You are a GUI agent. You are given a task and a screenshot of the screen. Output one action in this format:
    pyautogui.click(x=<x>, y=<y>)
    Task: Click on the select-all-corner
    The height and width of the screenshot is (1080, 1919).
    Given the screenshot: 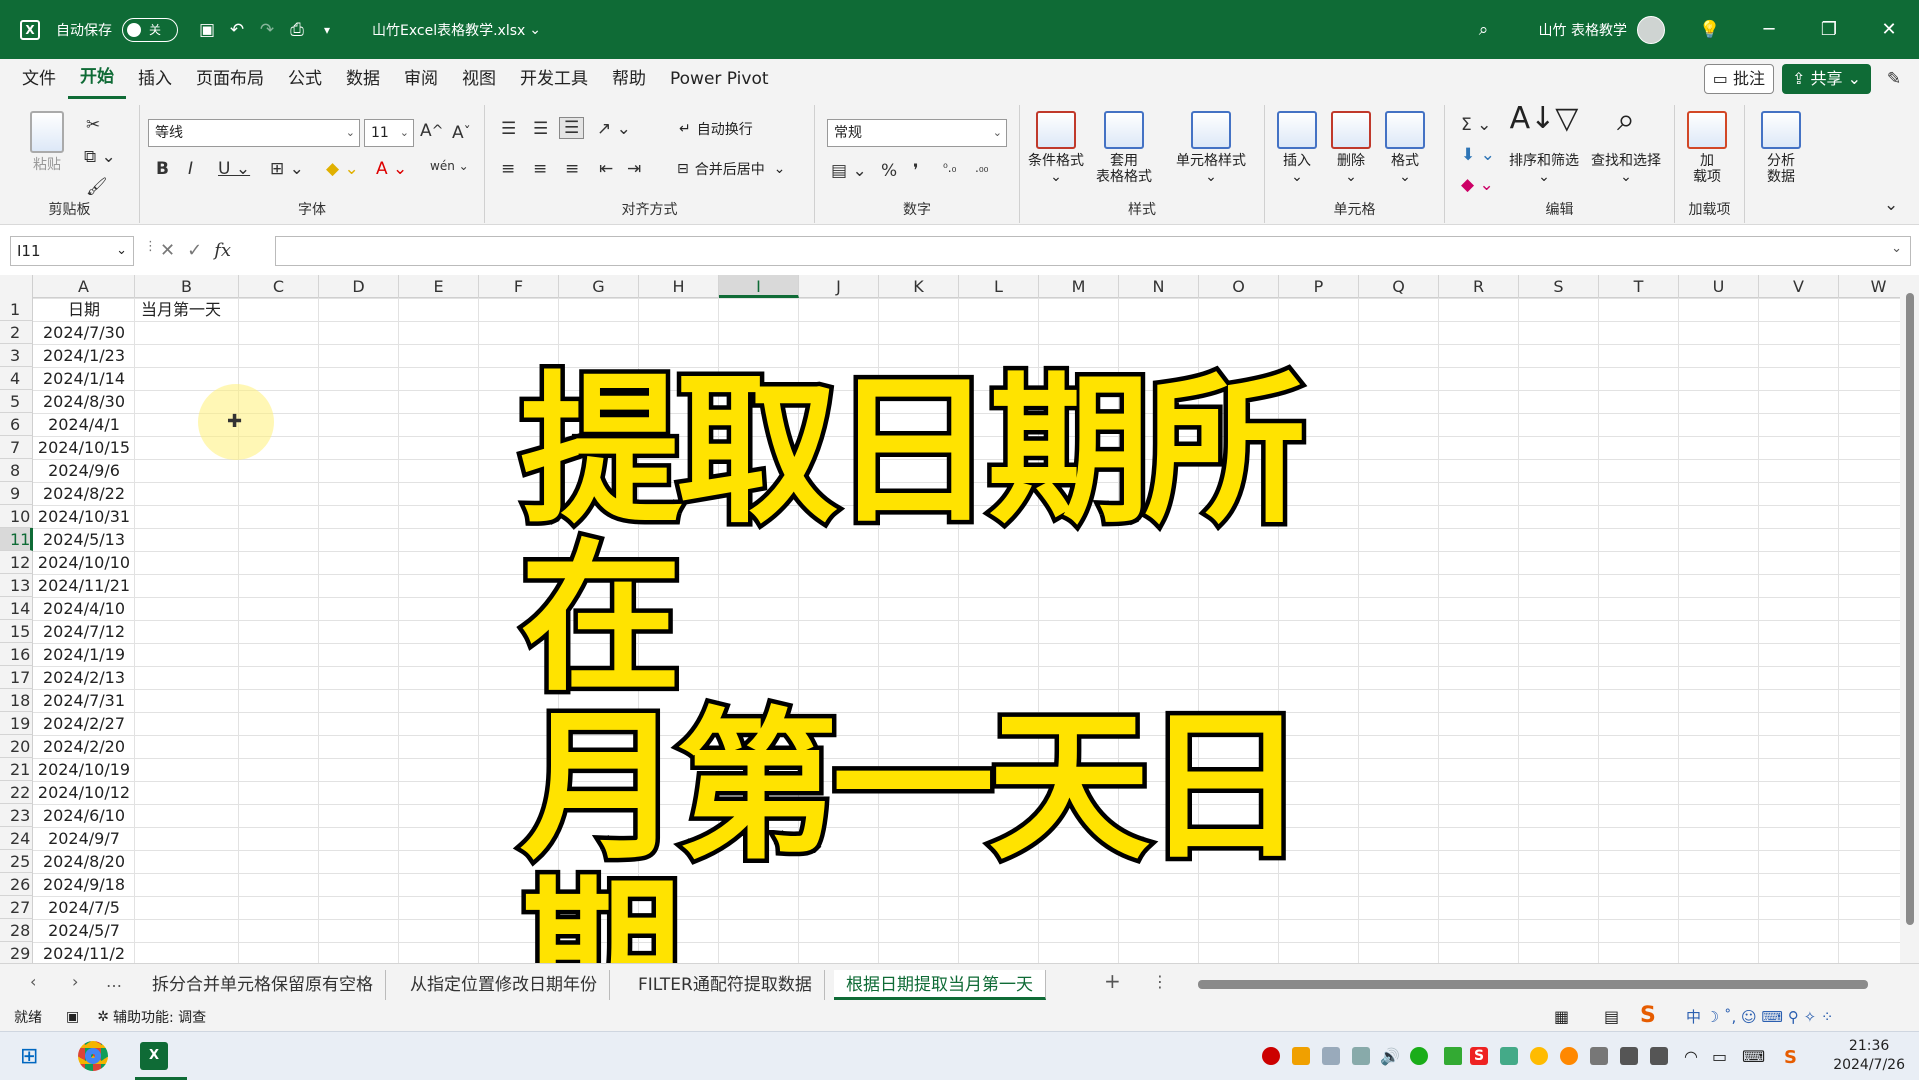 What is the action you would take?
    pyautogui.click(x=16, y=286)
    